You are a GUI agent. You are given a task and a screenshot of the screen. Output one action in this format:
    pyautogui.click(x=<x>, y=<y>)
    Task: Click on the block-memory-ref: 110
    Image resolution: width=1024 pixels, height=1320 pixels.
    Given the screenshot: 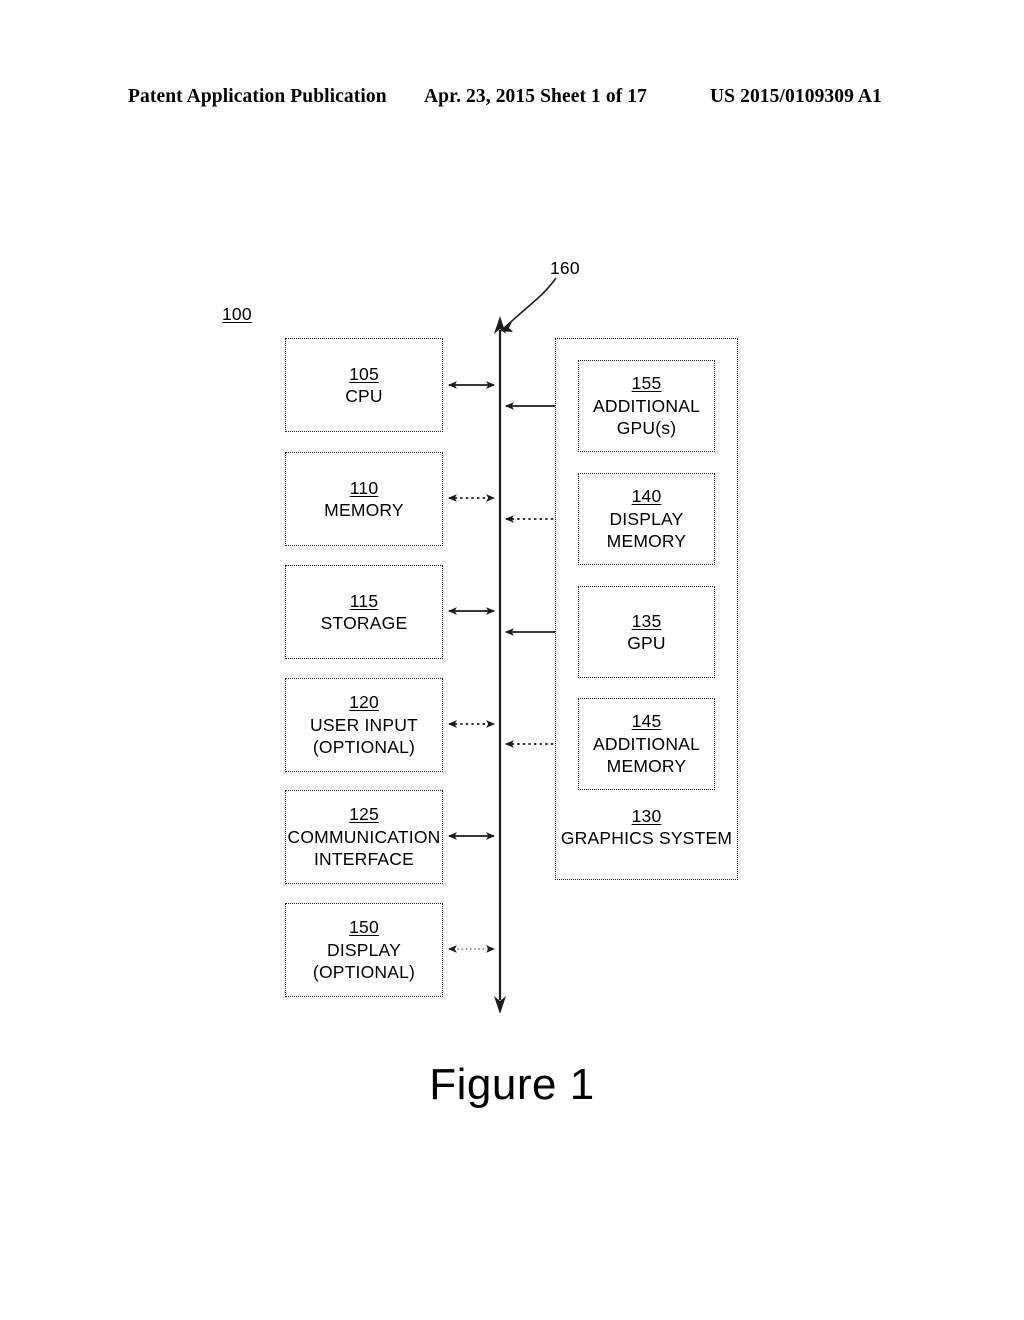 What is the action you would take?
    pyautogui.click(x=364, y=487)
    